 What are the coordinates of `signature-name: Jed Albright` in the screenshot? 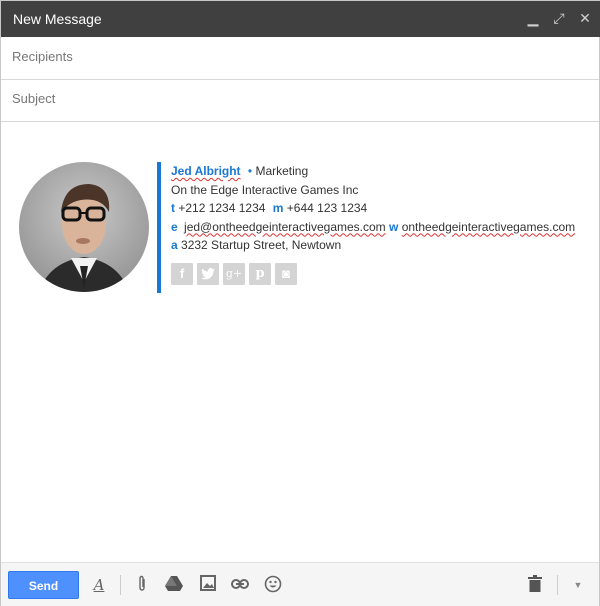 It's located at (206, 171).